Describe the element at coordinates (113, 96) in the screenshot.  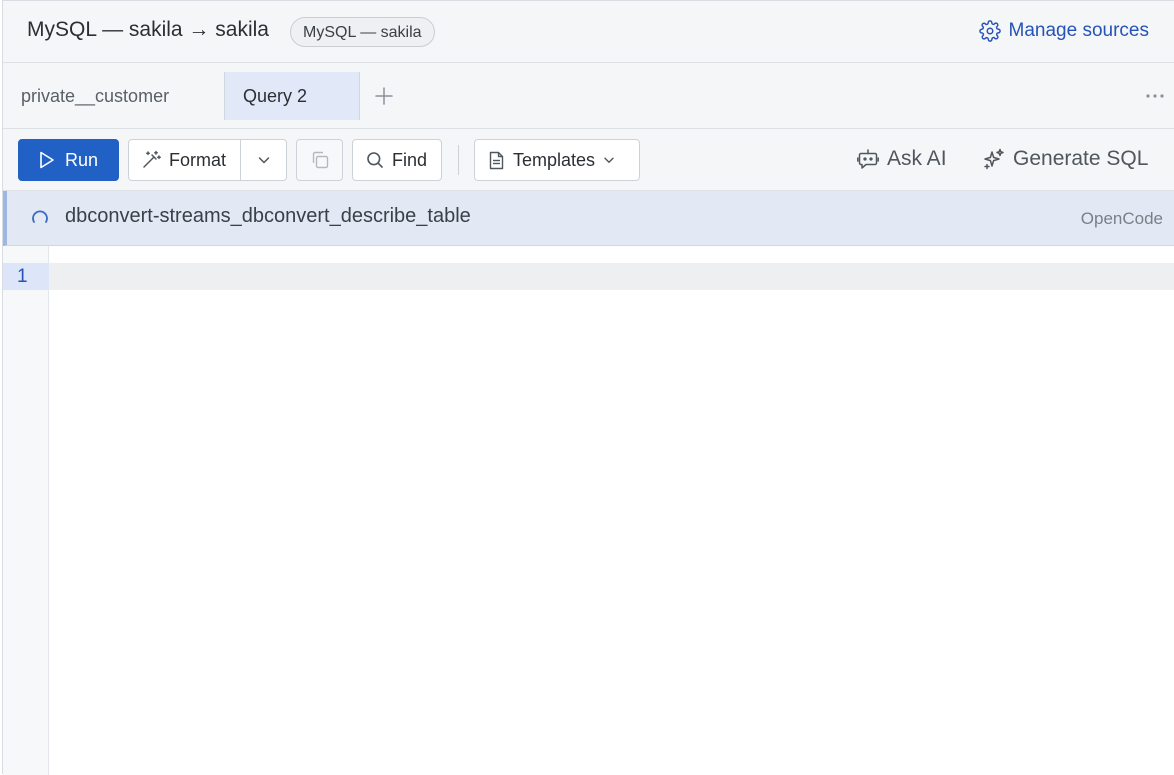
I see `tab-private-customer: private__customer` at that location.